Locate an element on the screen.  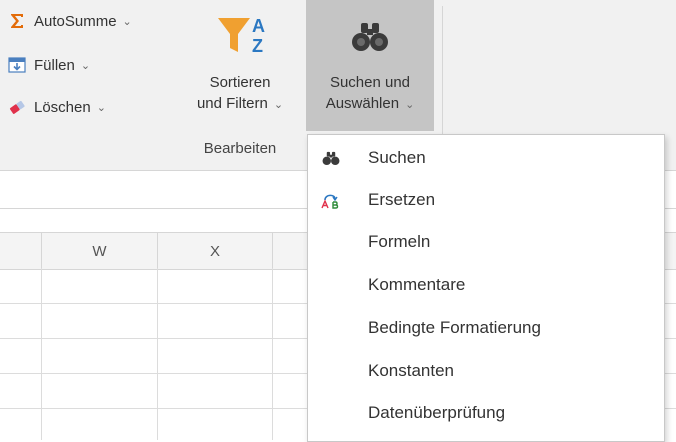
menu-item-data-validation: Datenüberprüfung is located at coordinates (486, 413).